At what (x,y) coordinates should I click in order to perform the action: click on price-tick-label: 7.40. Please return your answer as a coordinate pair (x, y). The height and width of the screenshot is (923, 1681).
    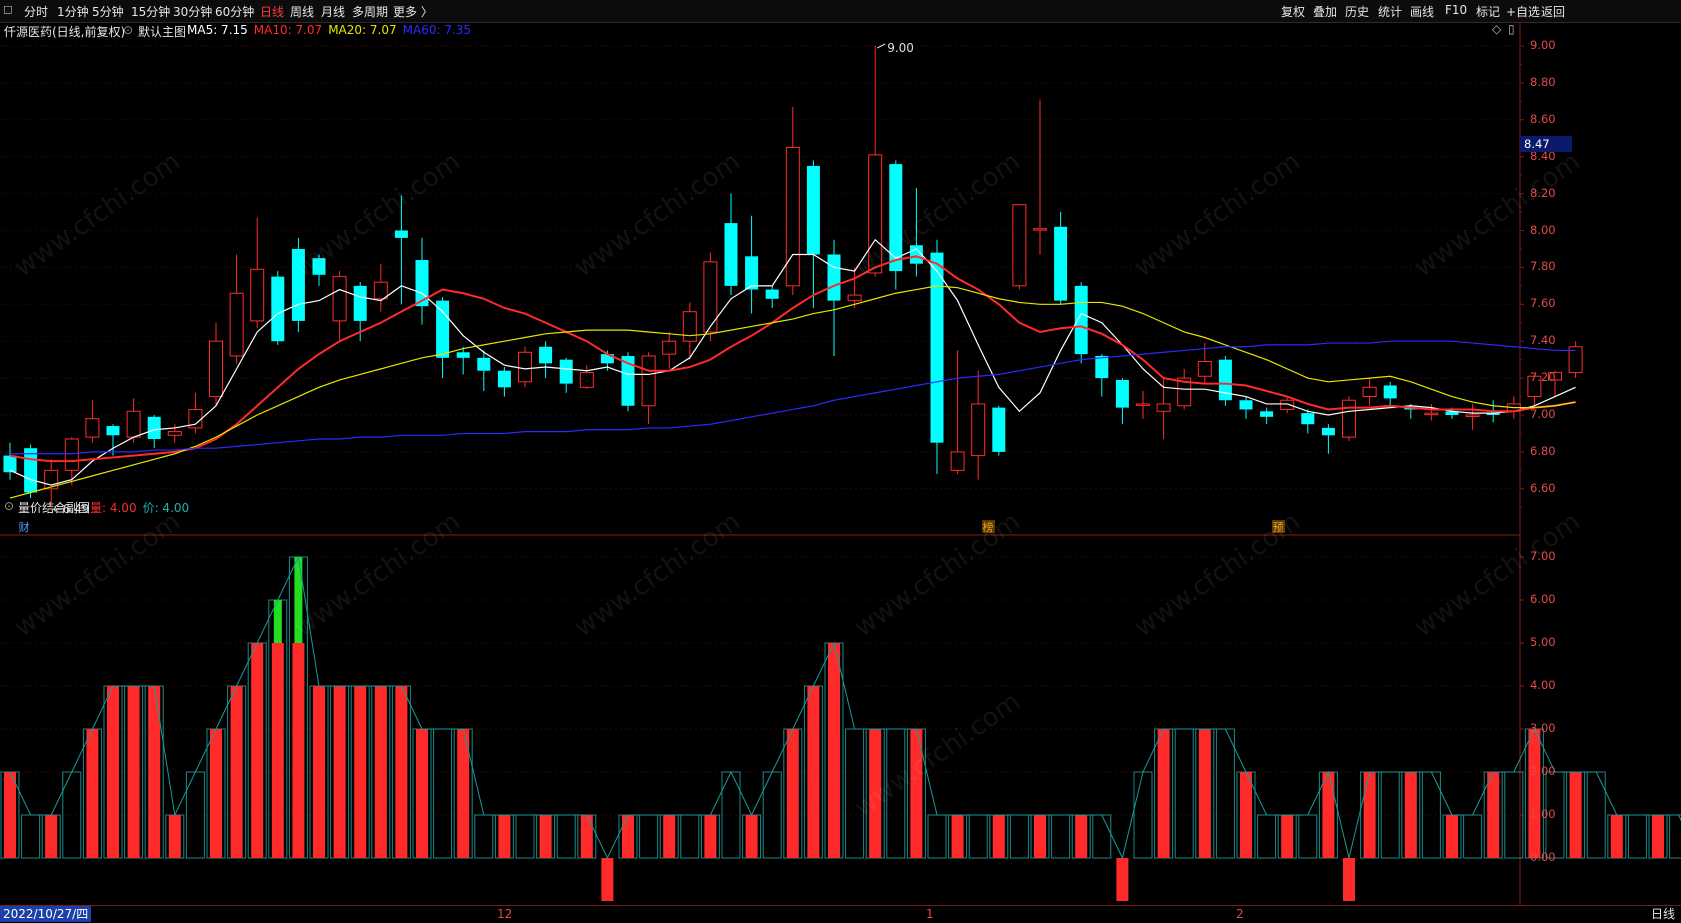
    Looking at the image, I should click on (1543, 340).